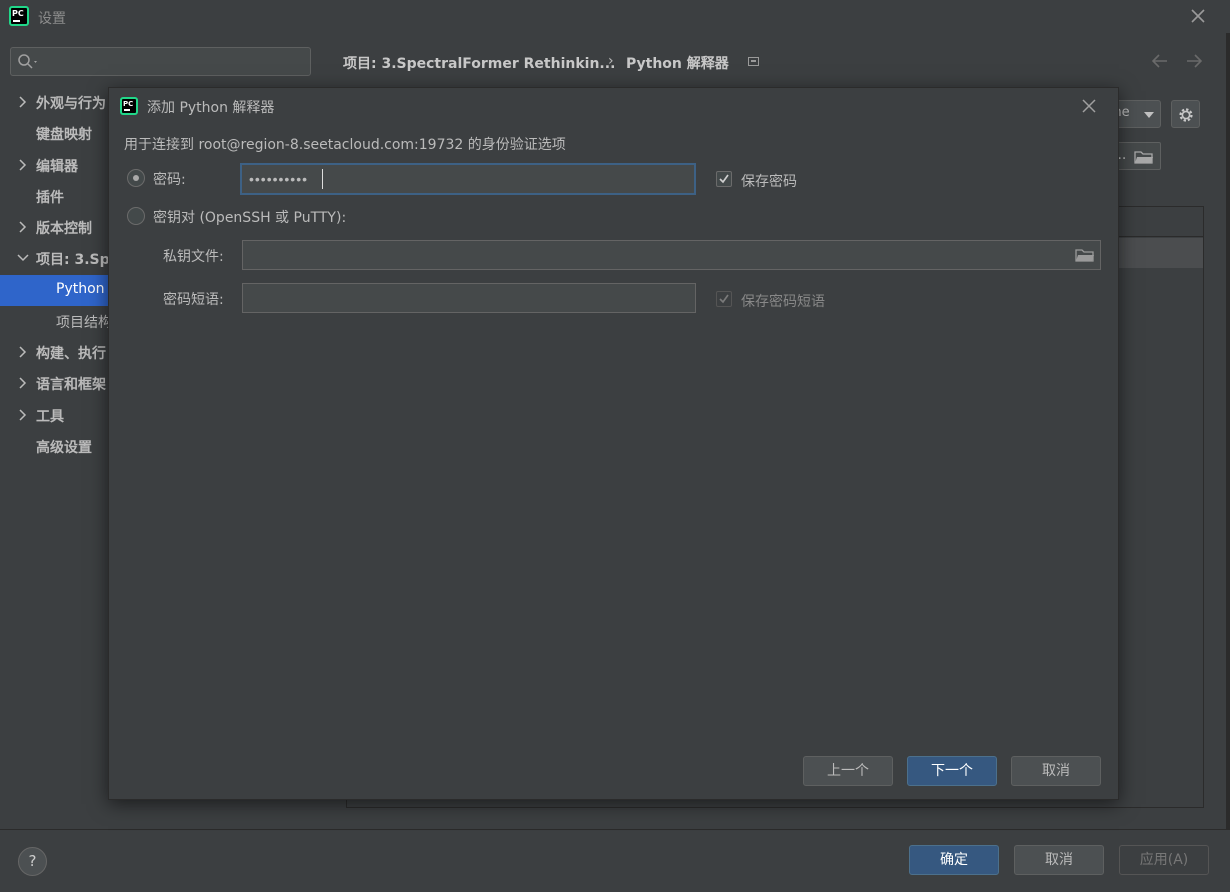  Describe the element at coordinates (50, 417) in the screenshot. I see `sidebar-item-label: 工具` at that location.